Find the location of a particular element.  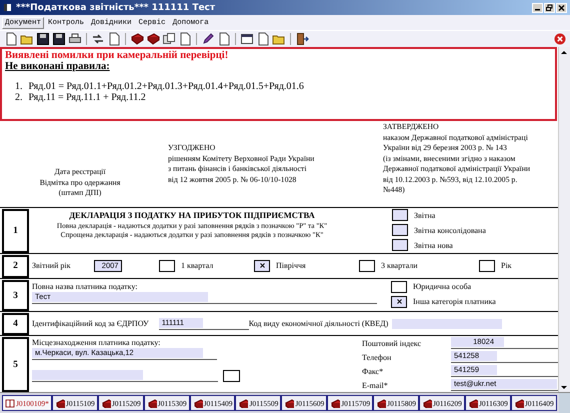

checkbox-label: Звітна is located at coordinates (425, 215).